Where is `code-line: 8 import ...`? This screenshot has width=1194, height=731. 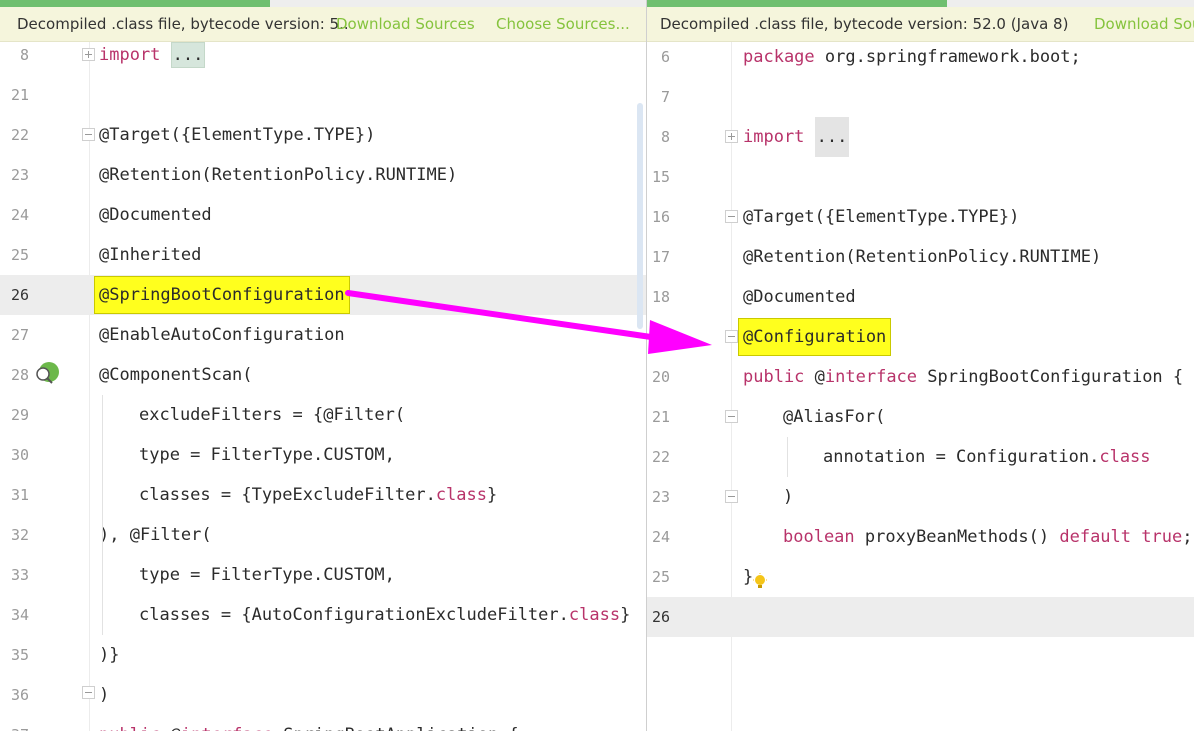
code-line: 8 import ... is located at coordinates (323, 55).